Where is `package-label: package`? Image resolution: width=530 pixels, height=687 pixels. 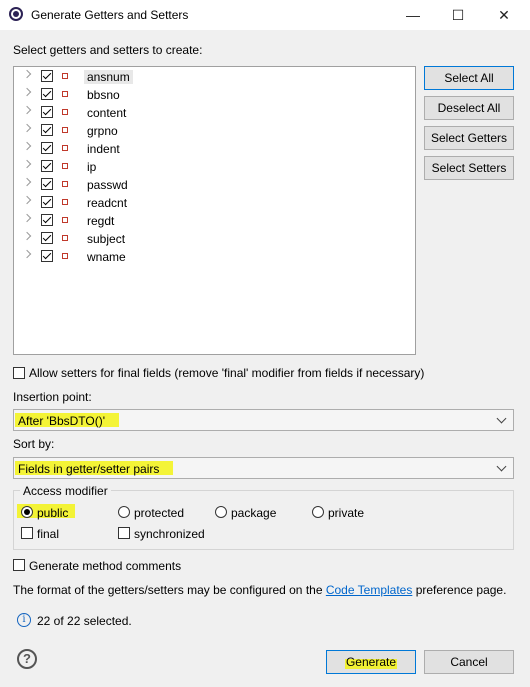 package-label: package is located at coordinates (254, 513).